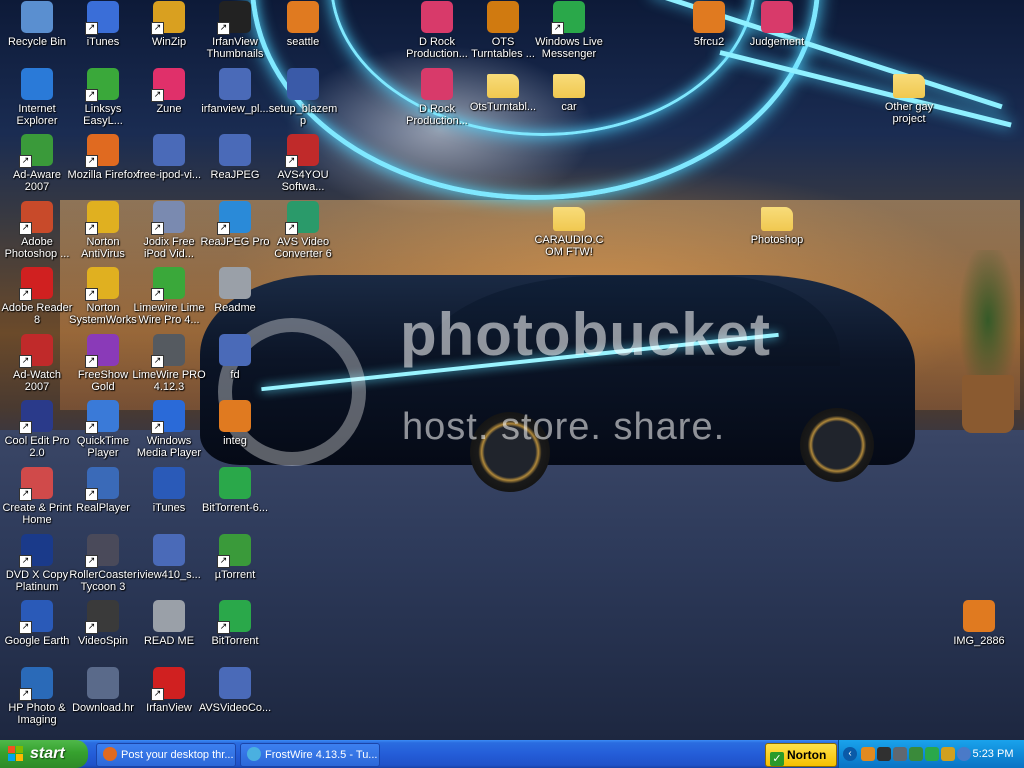 The width and height of the screenshot is (1024, 768). I want to click on desktop-icon: IMG_2886, so click(979, 623).